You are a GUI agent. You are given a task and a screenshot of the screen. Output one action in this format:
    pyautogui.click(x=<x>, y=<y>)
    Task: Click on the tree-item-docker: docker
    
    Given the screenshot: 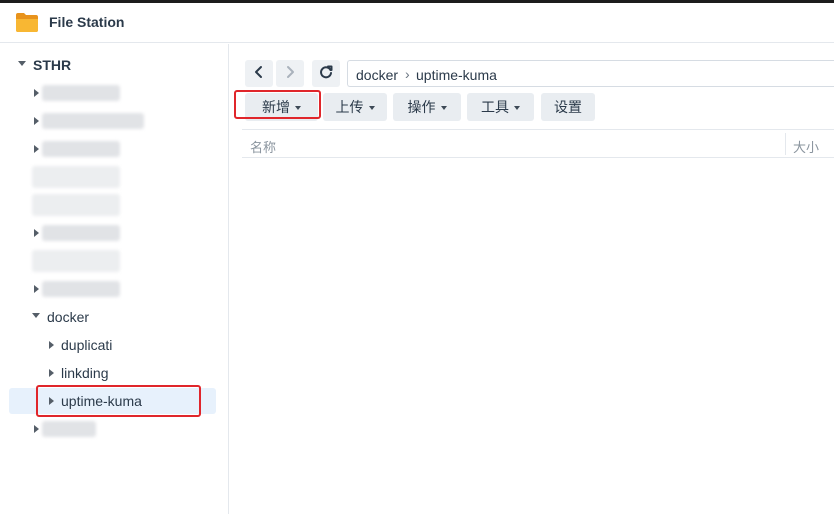 What is the action you would take?
    pyautogui.click(x=114, y=317)
    